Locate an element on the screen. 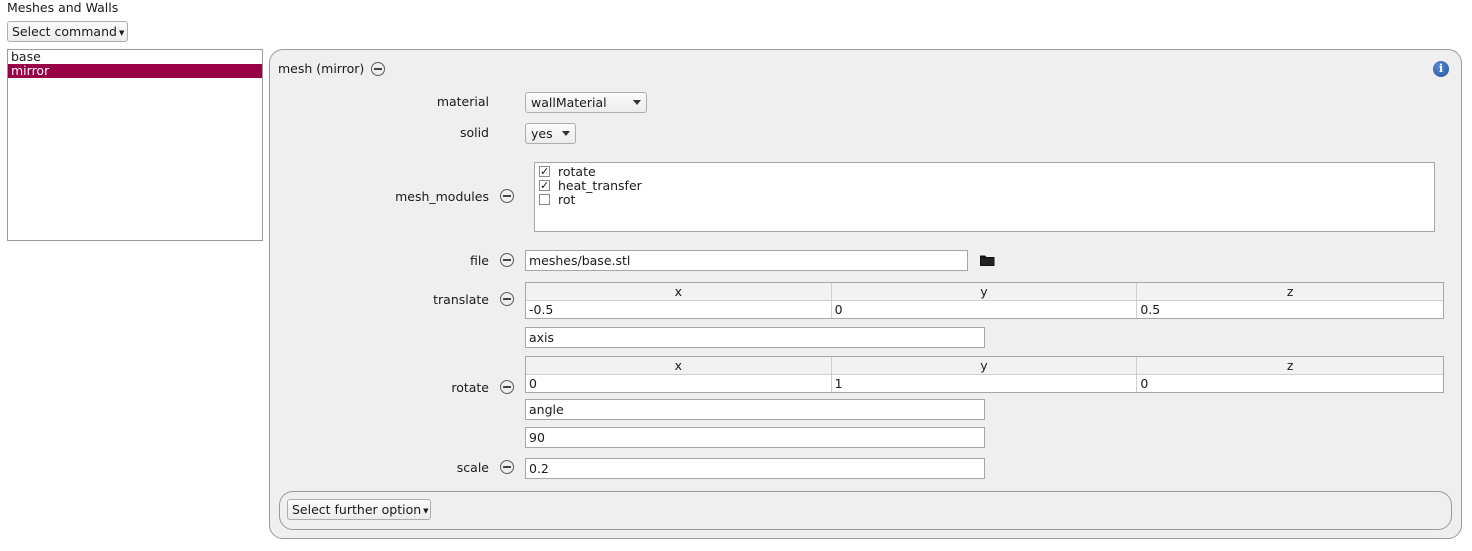 This screenshot has width=1472, height=551. rotate-axis-table: x y z 0 1 0 is located at coordinates (984, 374).